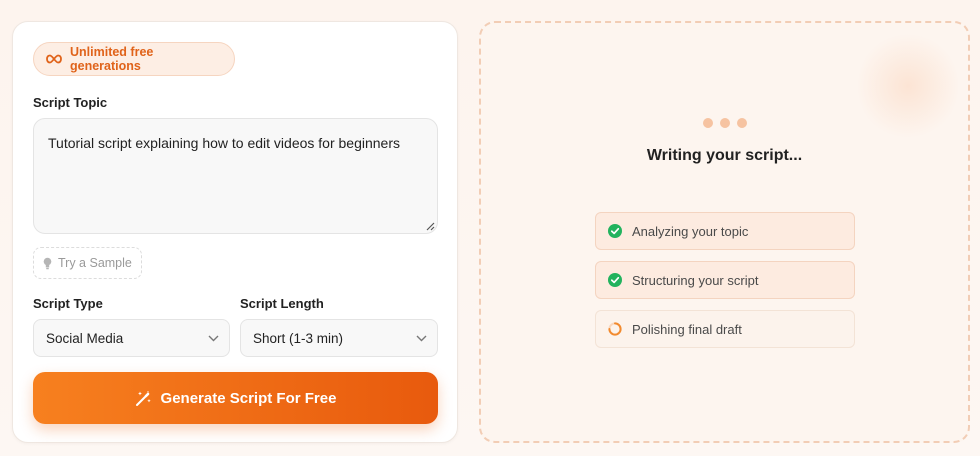 This screenshot has height=456, width=980. I want to click on script-length-select: Short (1-3 min), so click(339, 338).